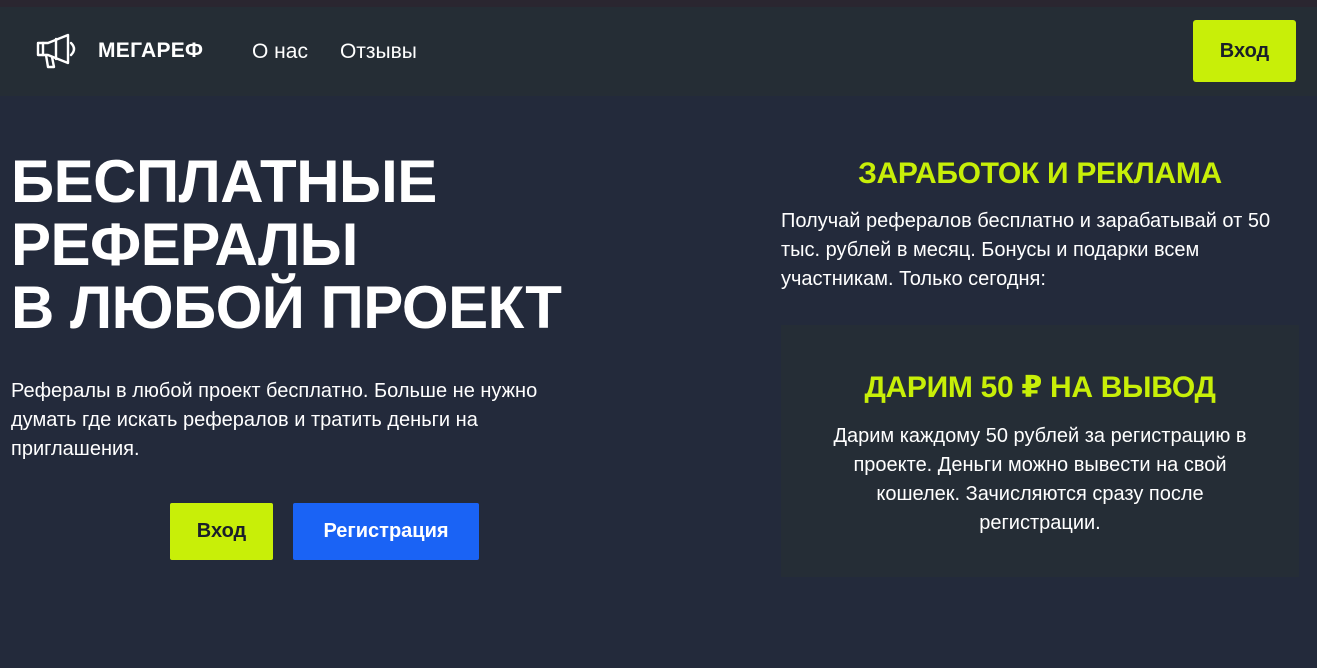 Image resolution: width=1317 pixels, height=668 pixels. Describe the element at coordinates (286, 307) in the screenshot. I see `hero-title-line: В ЛЮБОЙ ПРОЕКТ` at that location.